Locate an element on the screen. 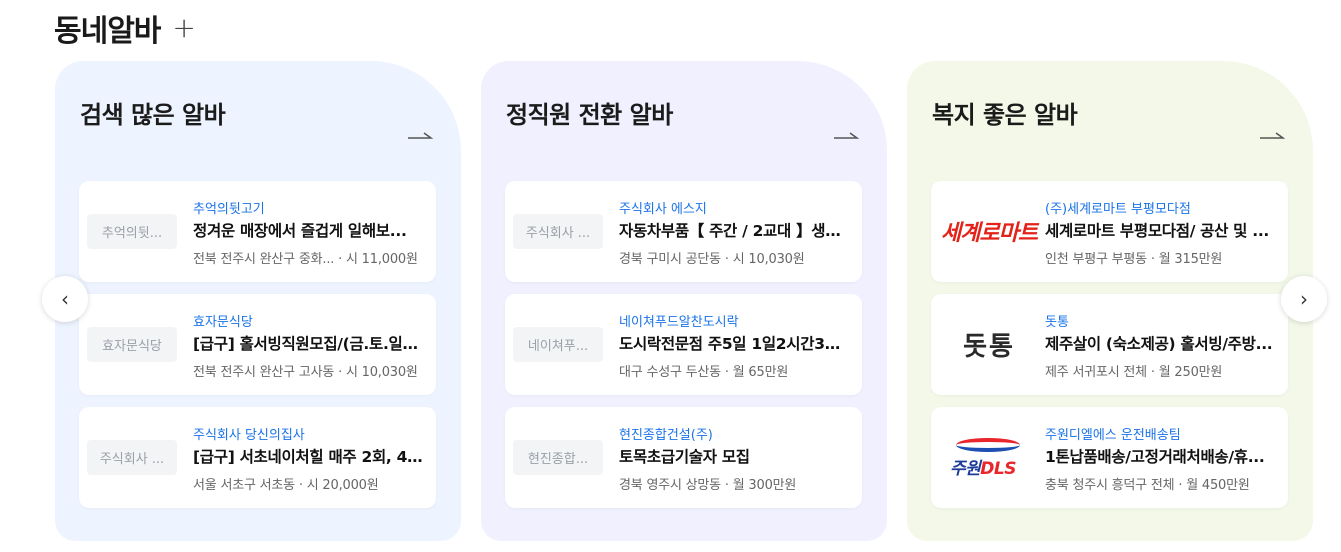 This screenshot has height=552, width=1341. job-meta: 경북 영주시 상망동 · 월 300만원 is located at coordinates (708, 485).